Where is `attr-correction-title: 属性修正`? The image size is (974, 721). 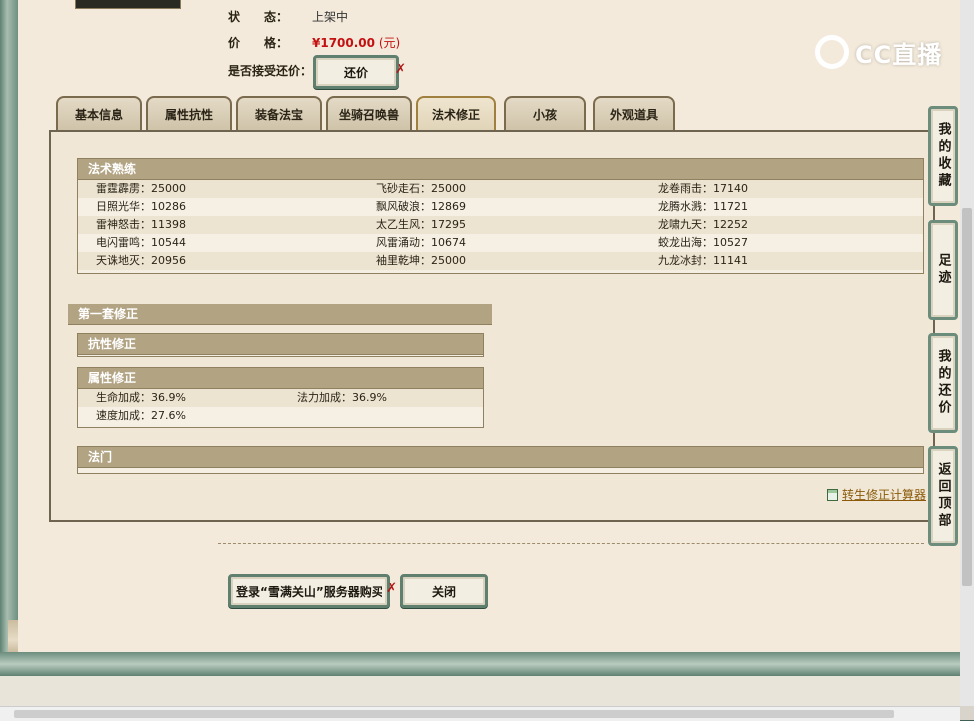
attr-correction-title: 属性修正 is located at coordinates (280, 378).